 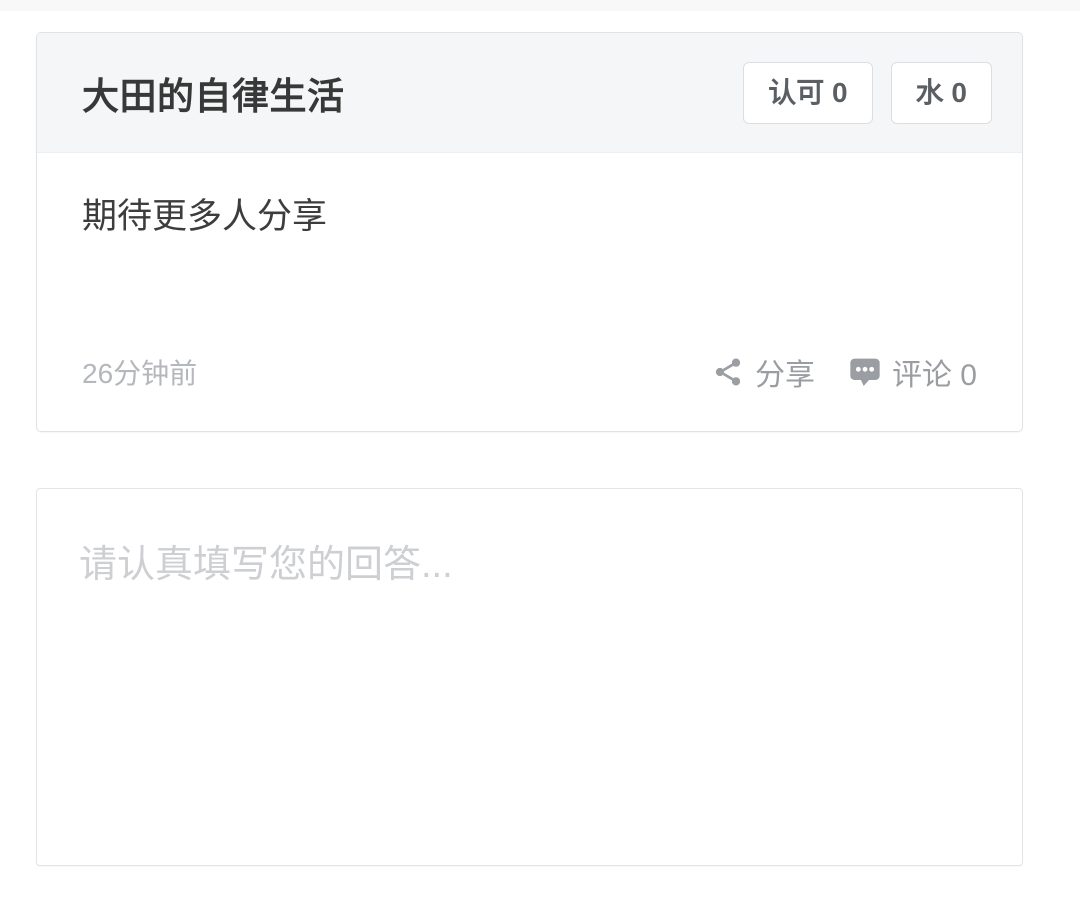 What do you see at coordinates (540, 5) in the screenshot?
I see `top-status-strip` at bounding box center [540, 5].